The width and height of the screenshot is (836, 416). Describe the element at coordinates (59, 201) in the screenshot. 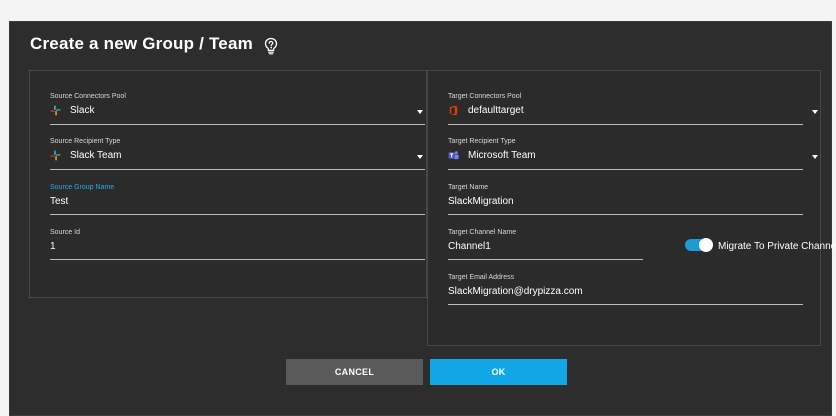

I see `source-group-name-value: Test` at that location.